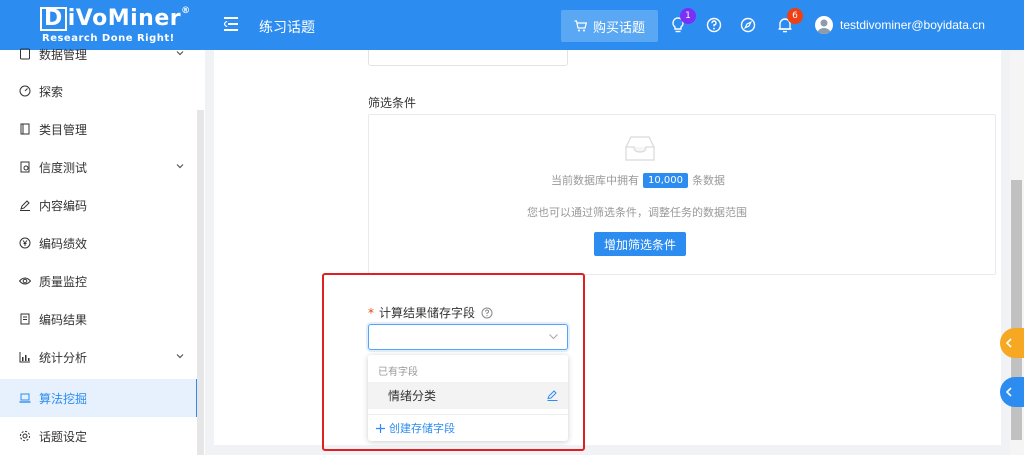 This screenshot has height=455, width=1024. Describe the element at coordinates (63, 436) in the screenshot. I see `sidebar-item-label: 话题设定` at that location.